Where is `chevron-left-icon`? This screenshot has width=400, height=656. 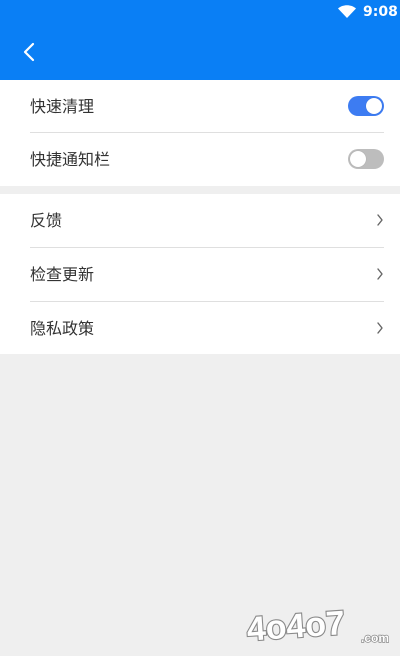 chevron-left-icon is located at coordinates (29, 52).